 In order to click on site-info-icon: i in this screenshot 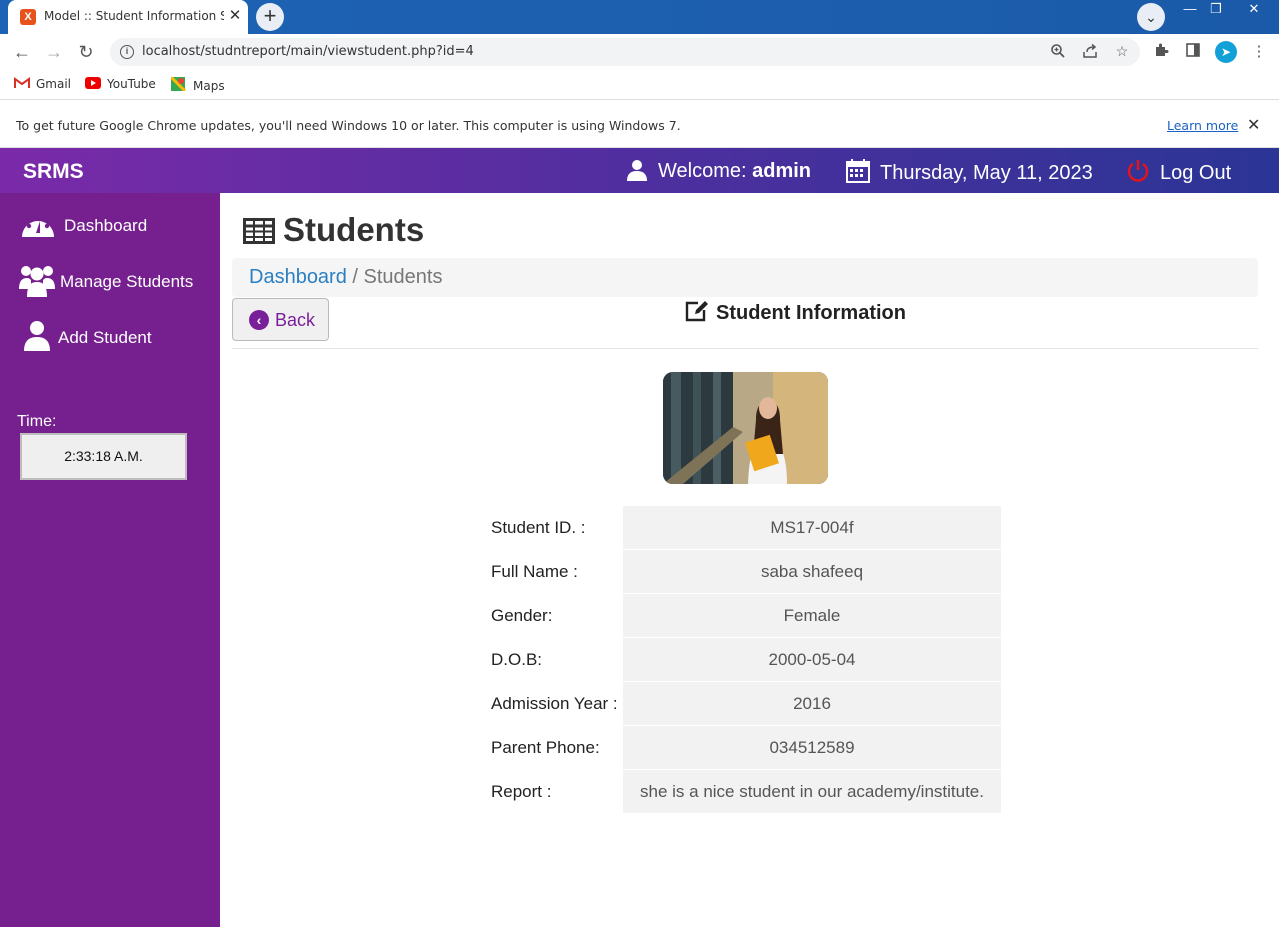, I will do `click(127, 52)`.